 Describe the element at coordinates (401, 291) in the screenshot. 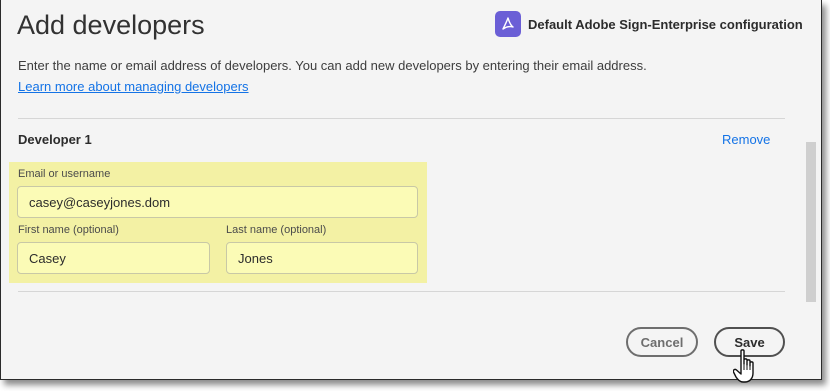

I see `section-divider-bottom` at that location.